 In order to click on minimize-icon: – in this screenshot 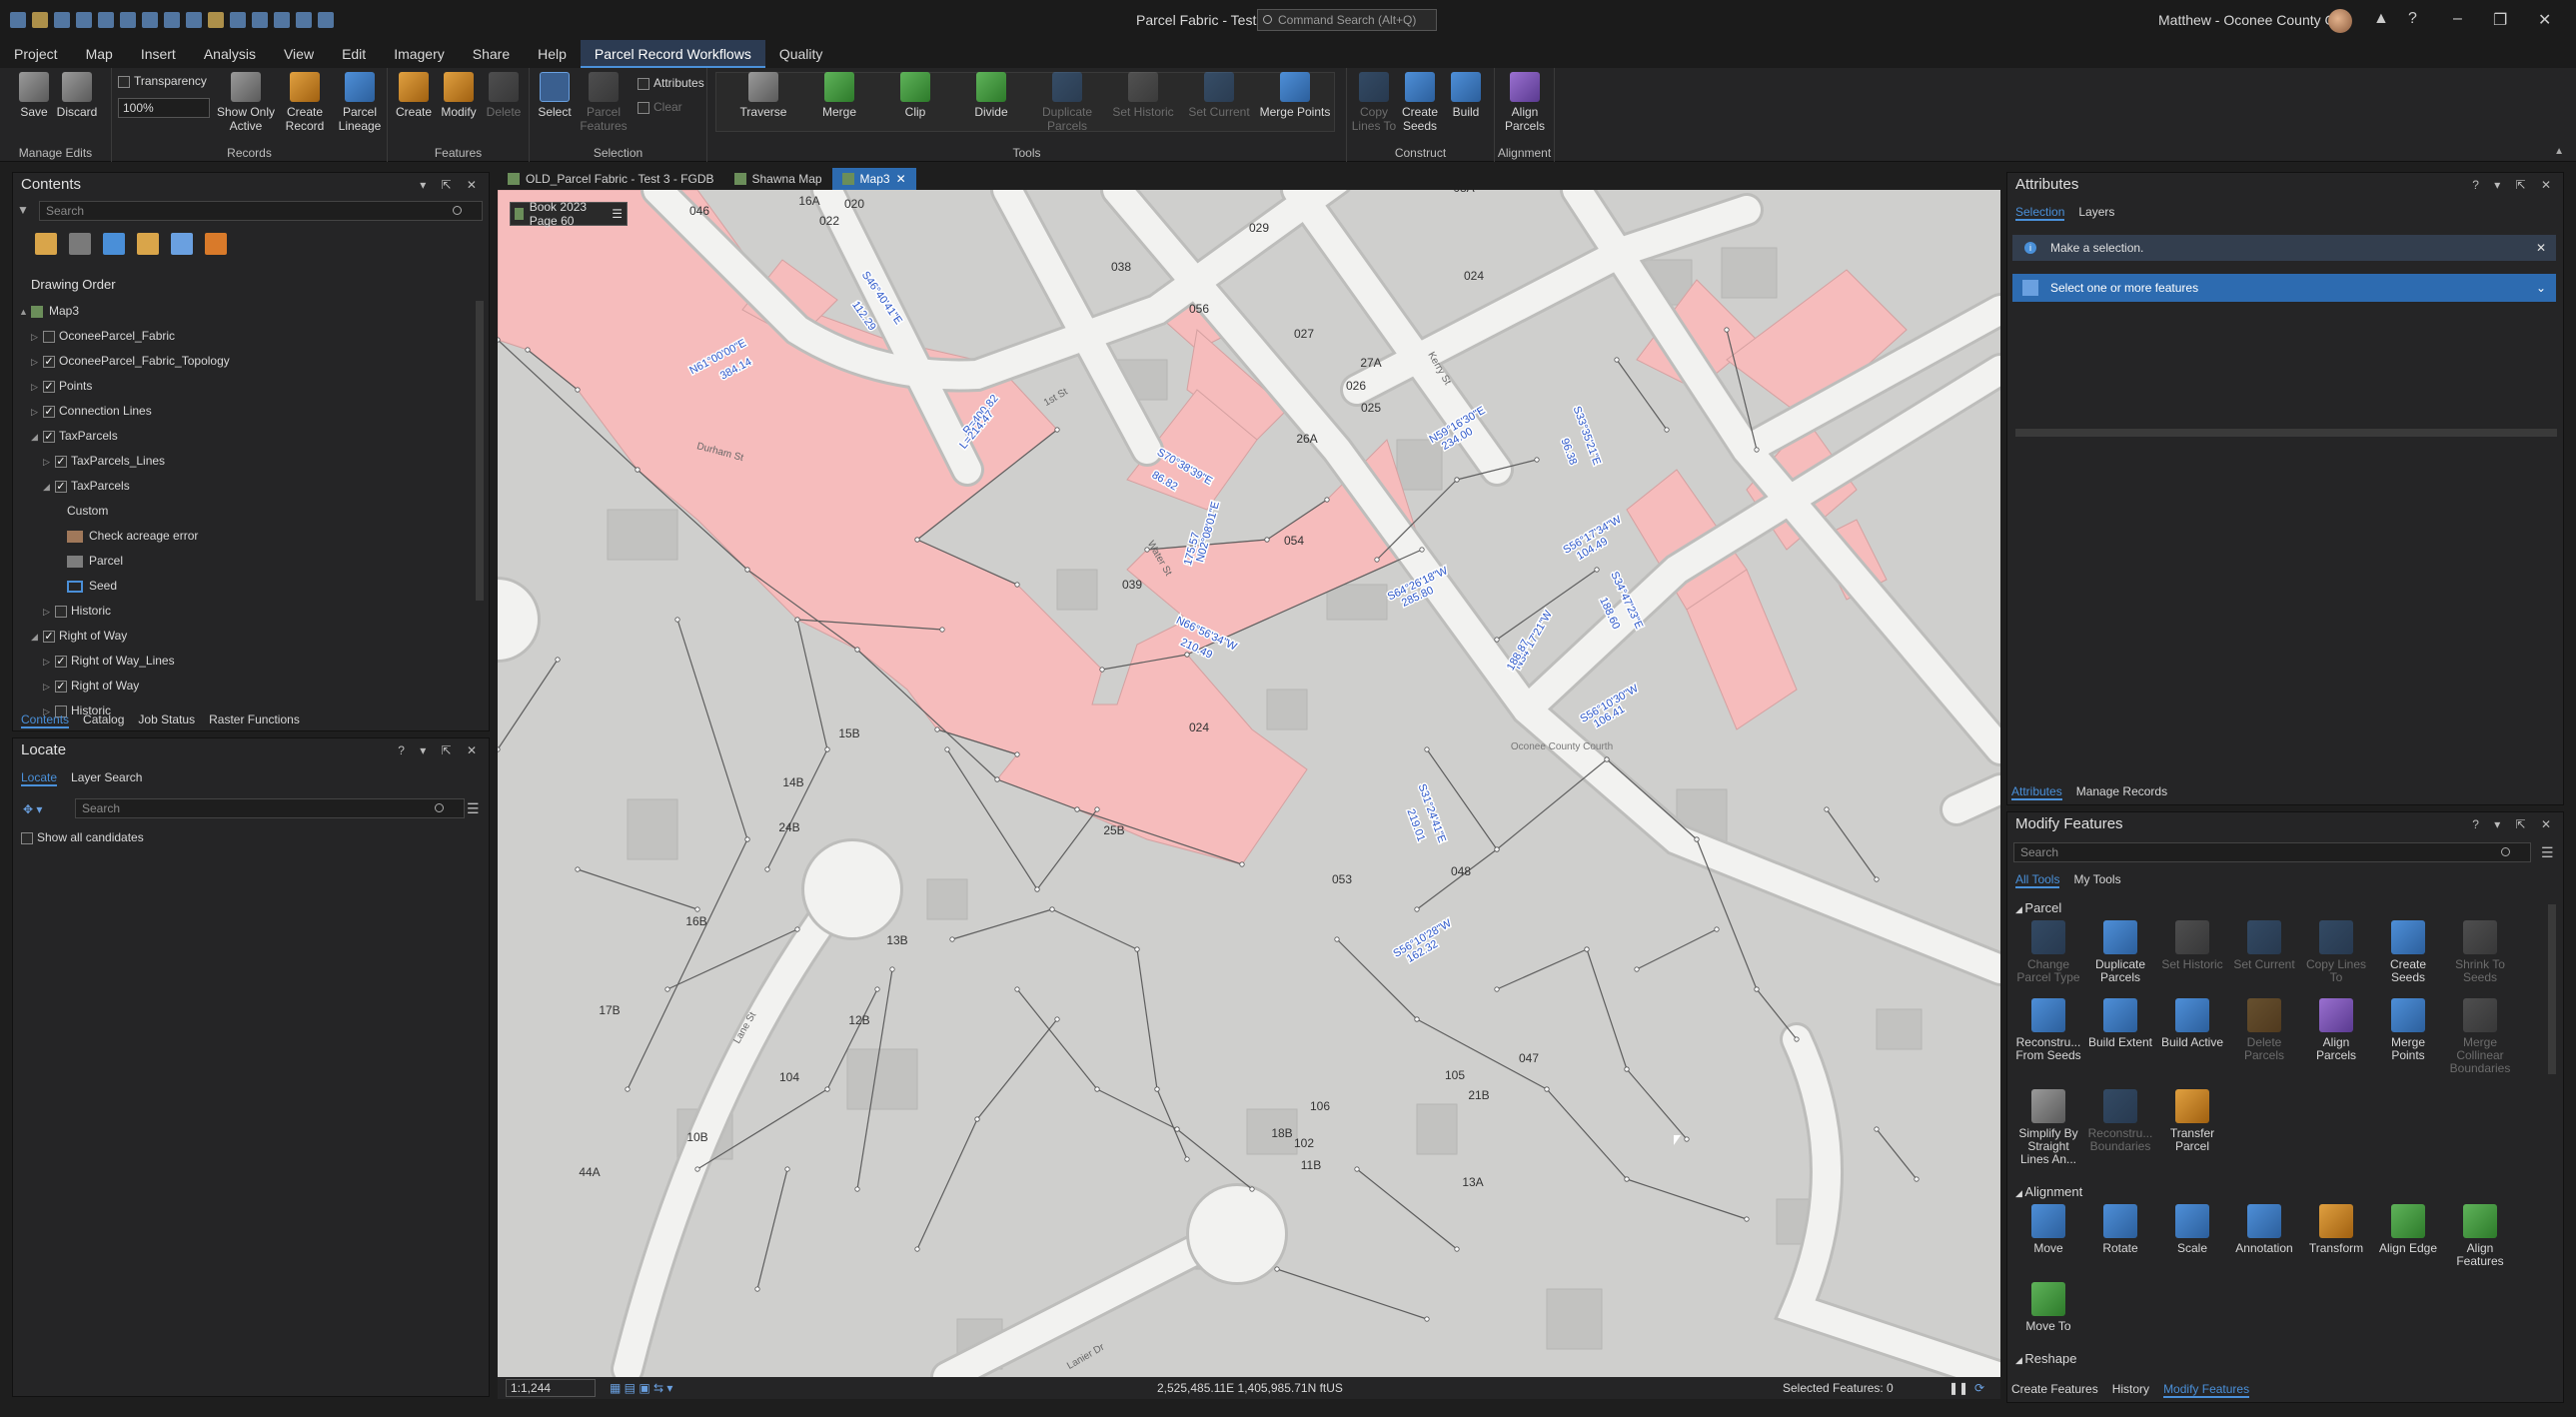, I will do `click(2457, 19)`.